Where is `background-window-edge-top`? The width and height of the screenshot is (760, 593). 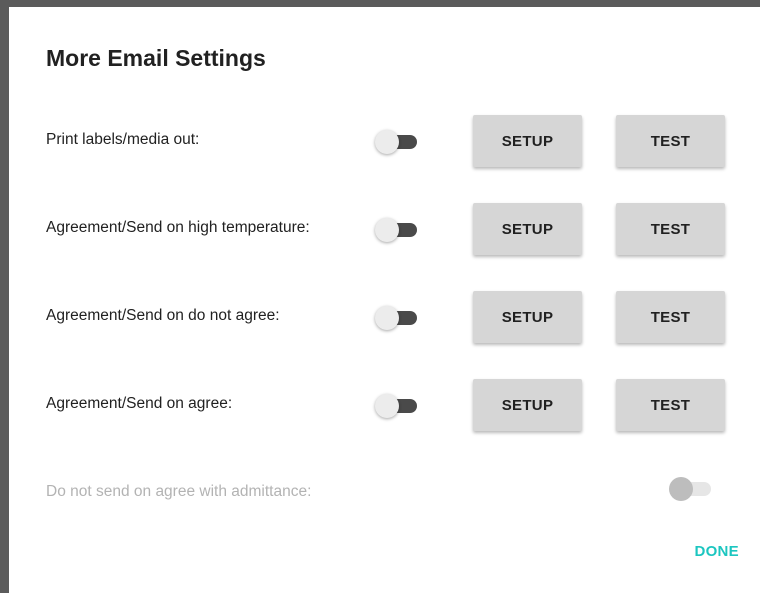 background-window-edge-top is located at coordinates (380, 3).